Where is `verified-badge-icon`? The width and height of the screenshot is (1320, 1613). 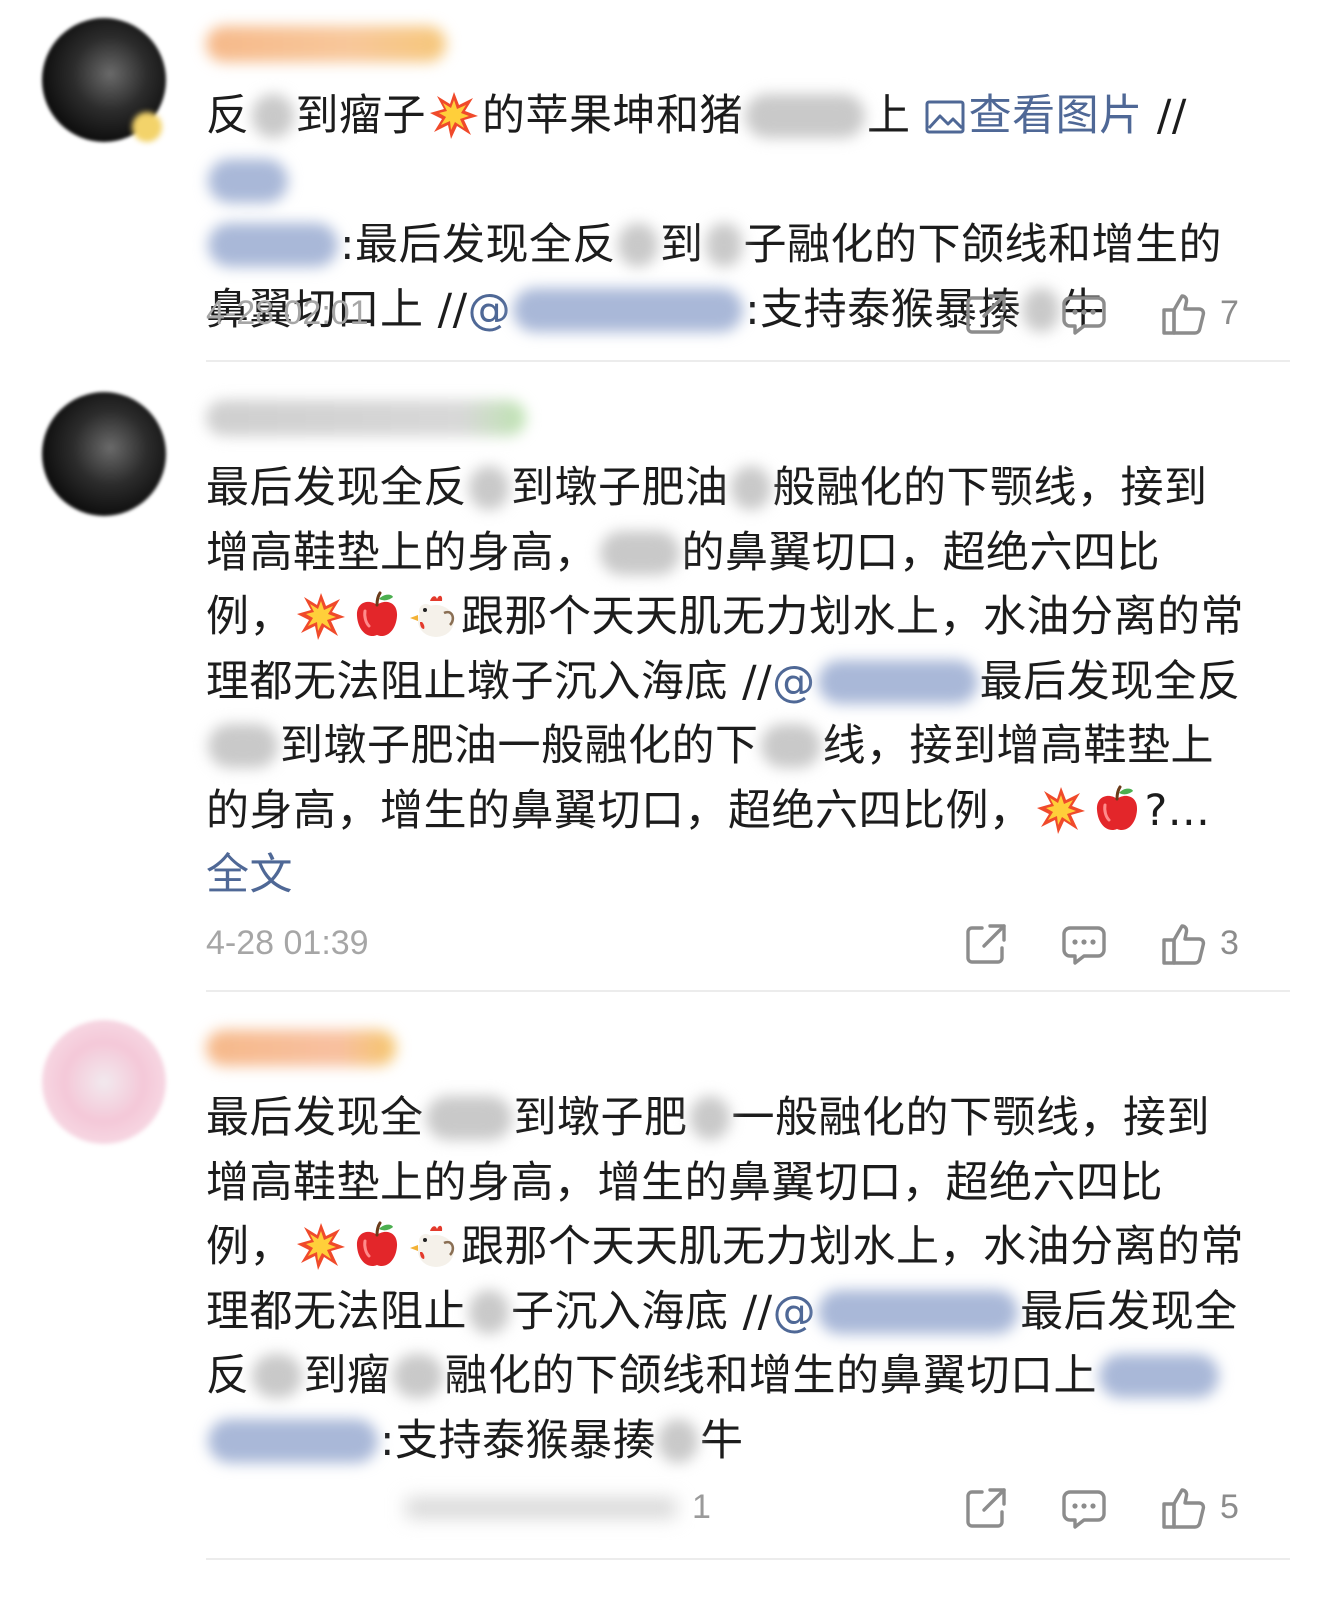 verified-badge-icon is located at coordinates (147, 127).